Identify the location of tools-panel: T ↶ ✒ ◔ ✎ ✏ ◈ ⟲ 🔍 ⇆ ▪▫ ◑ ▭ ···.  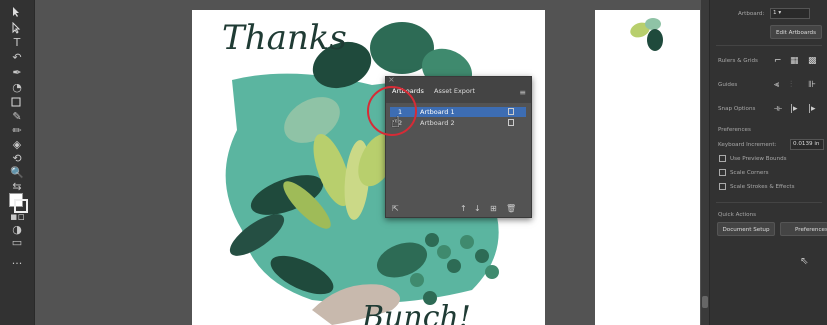
(17, 162).